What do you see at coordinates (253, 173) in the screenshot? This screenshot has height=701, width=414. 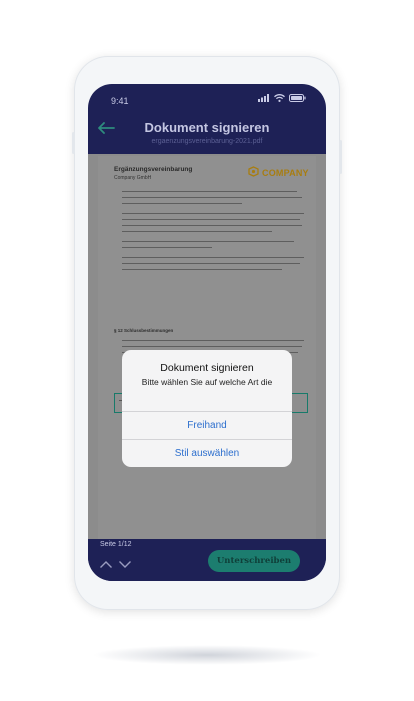 I see `logo-symbol-icon` at bounding box center [253, 173].